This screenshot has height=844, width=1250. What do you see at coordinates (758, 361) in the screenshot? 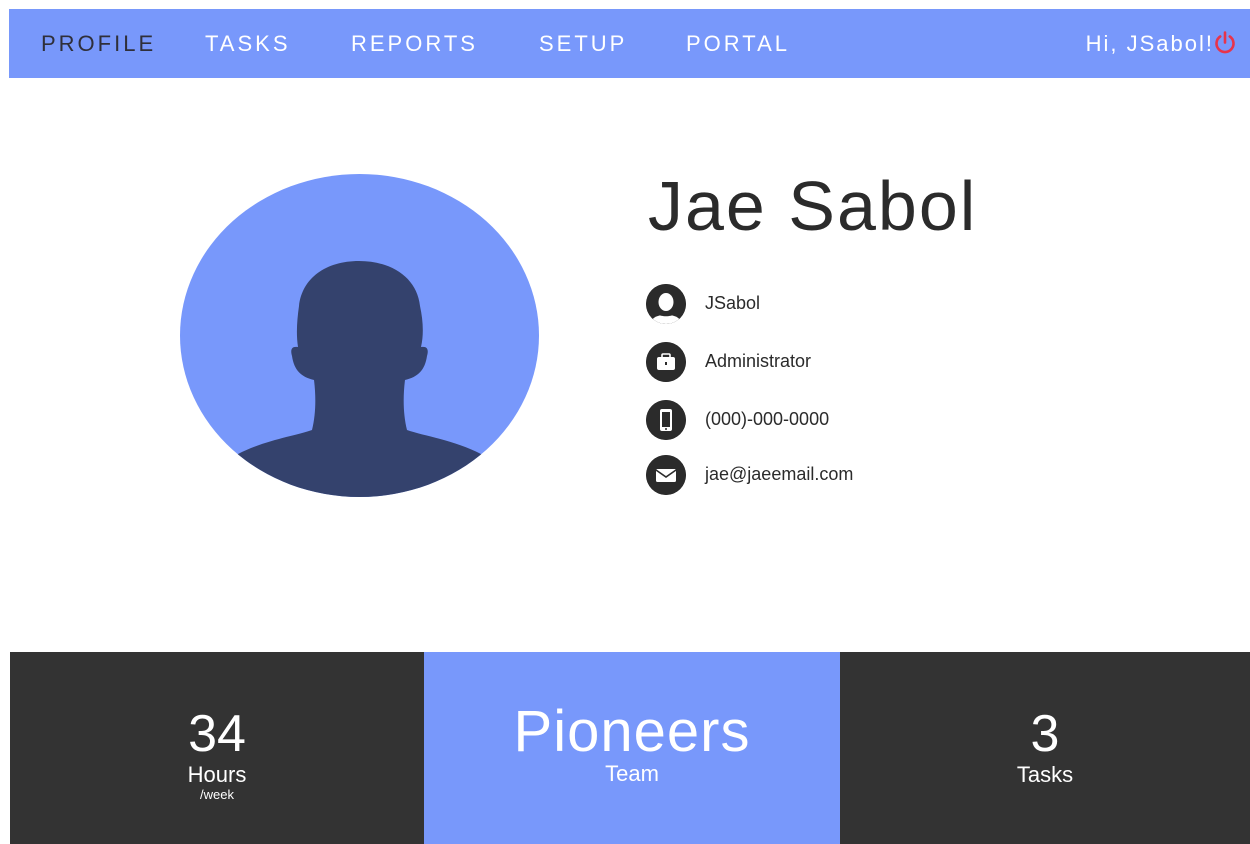
I see `detail-role: Administrator` at bounding box center [758, 361].